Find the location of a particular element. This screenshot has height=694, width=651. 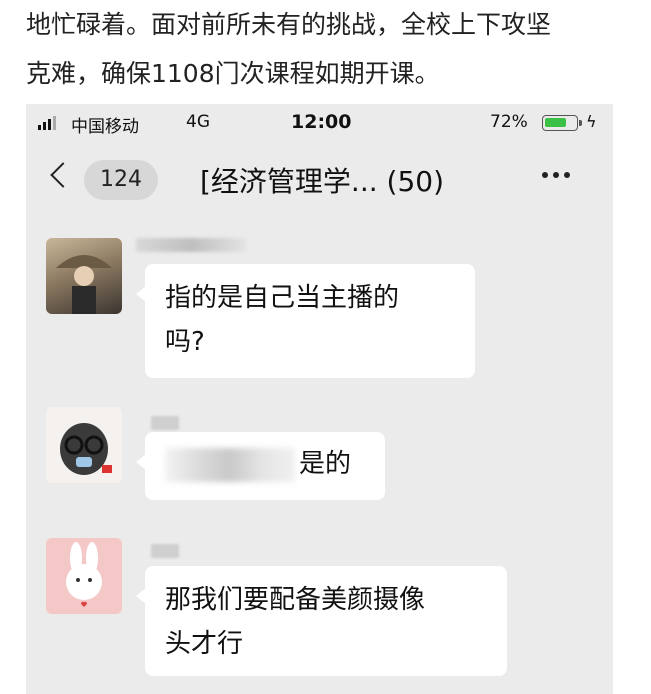

message-text: 指的是自己当主播的 is located at coordinates (282, 298).